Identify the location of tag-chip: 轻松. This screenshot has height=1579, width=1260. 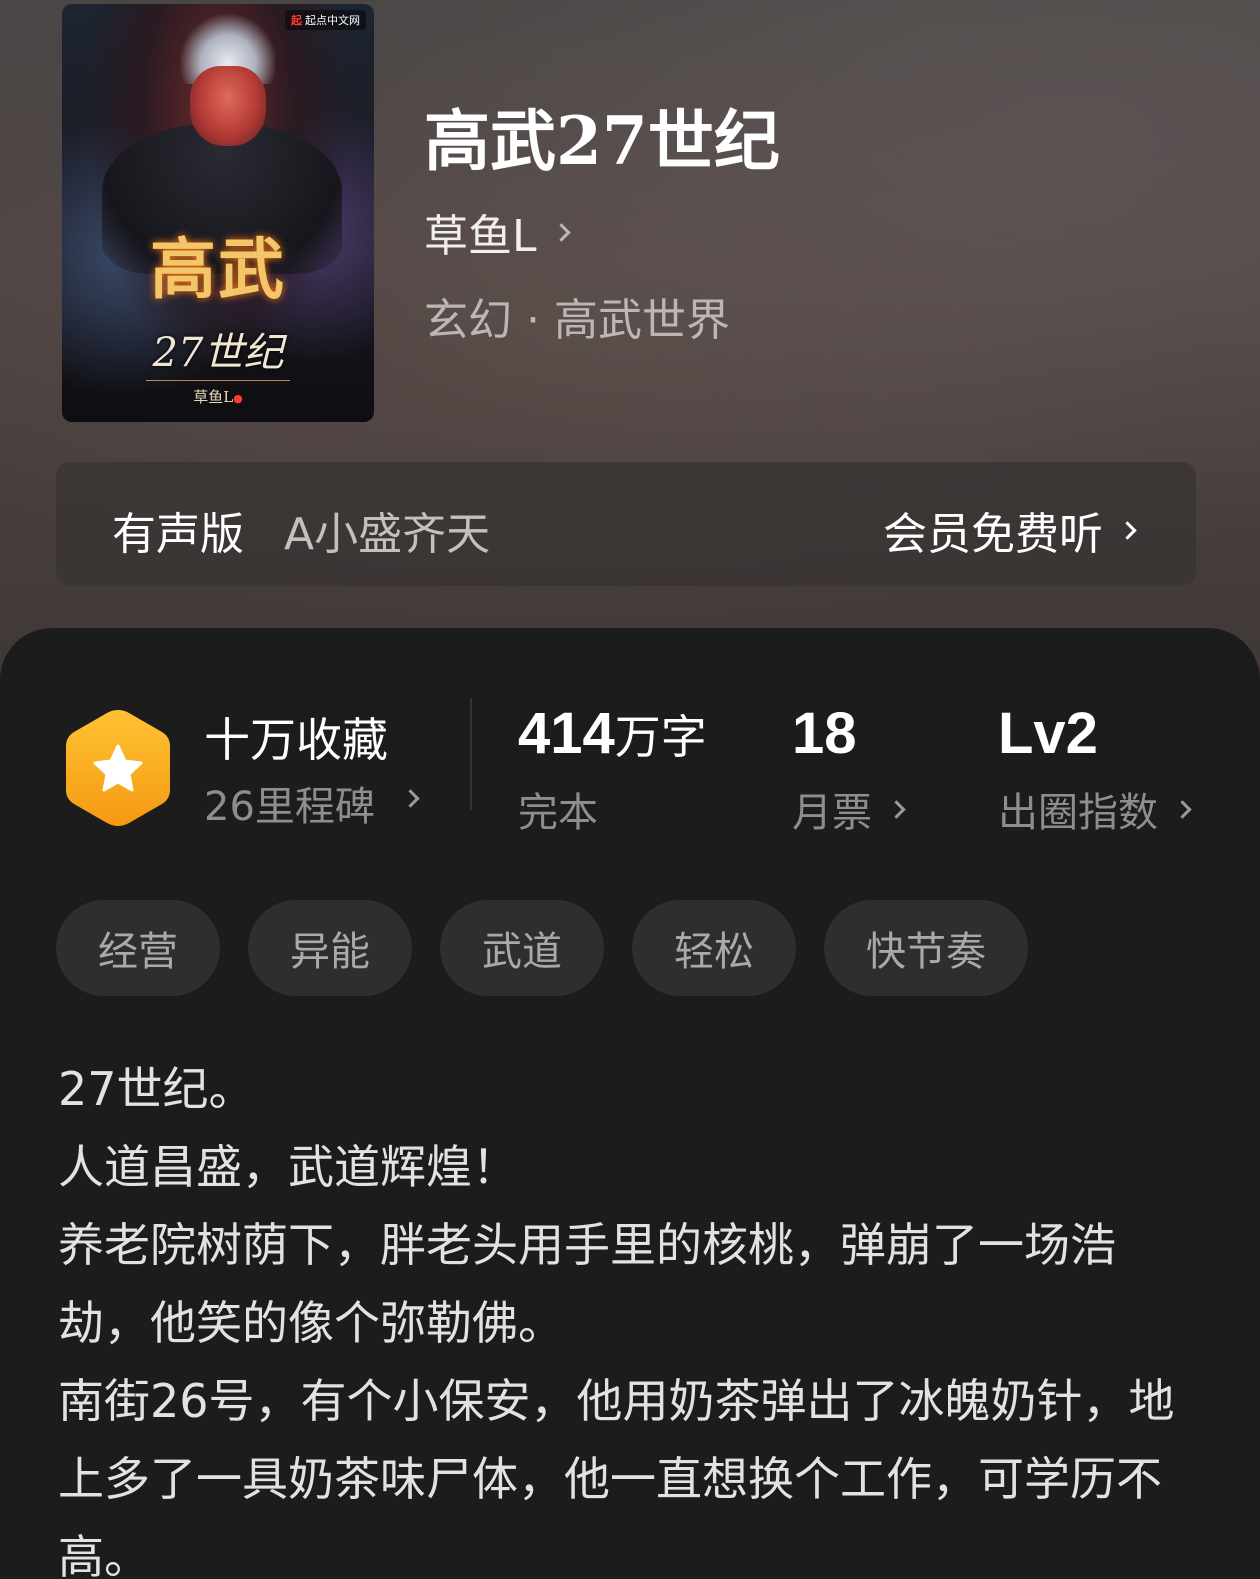
(714, 948).